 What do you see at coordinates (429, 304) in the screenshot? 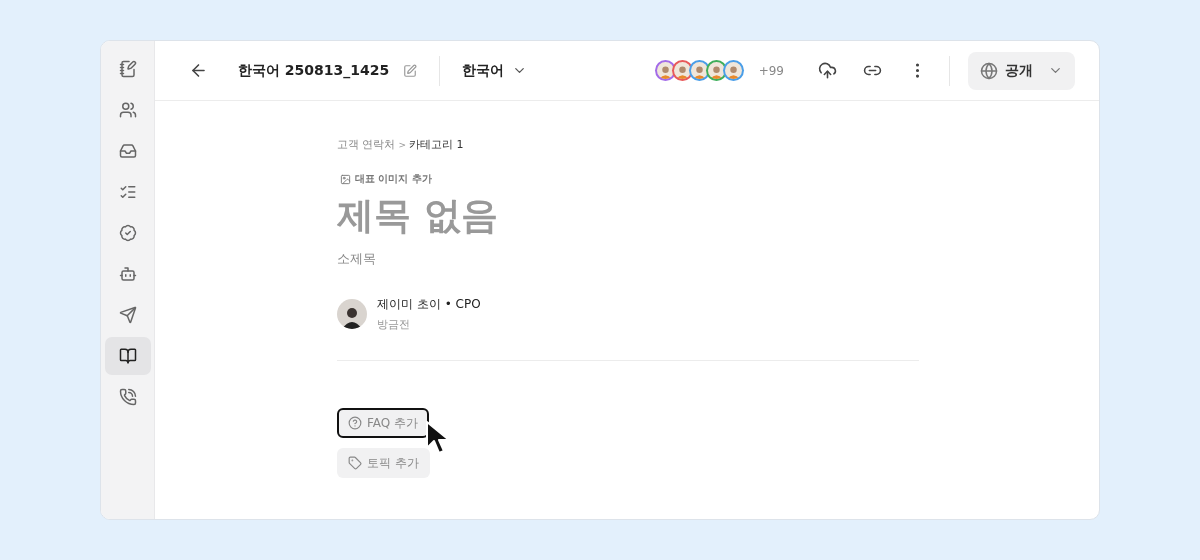
I see `author-name: 제이미 초이 • CPO` at bounding box center [429, 304].